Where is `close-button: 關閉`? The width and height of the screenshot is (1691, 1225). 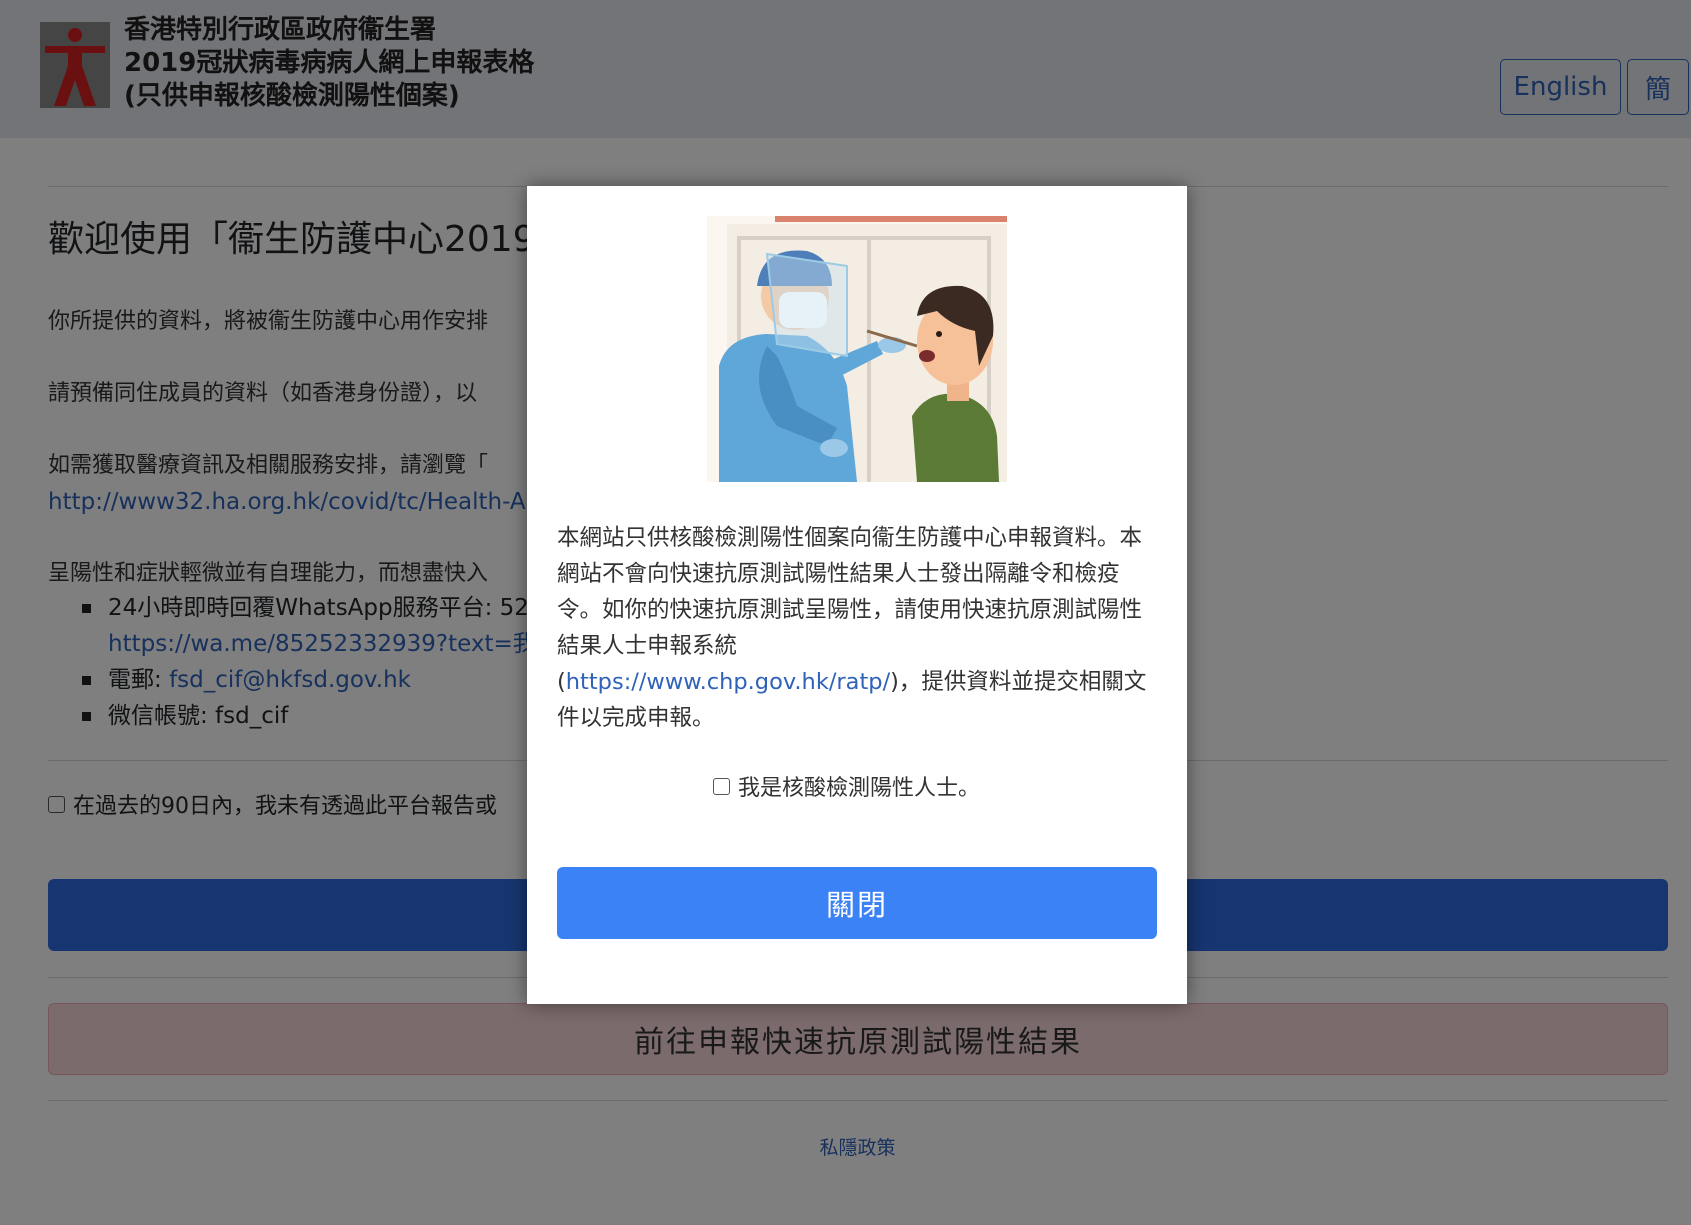 close-button: 關閉 is located at coordinates (857, 903).